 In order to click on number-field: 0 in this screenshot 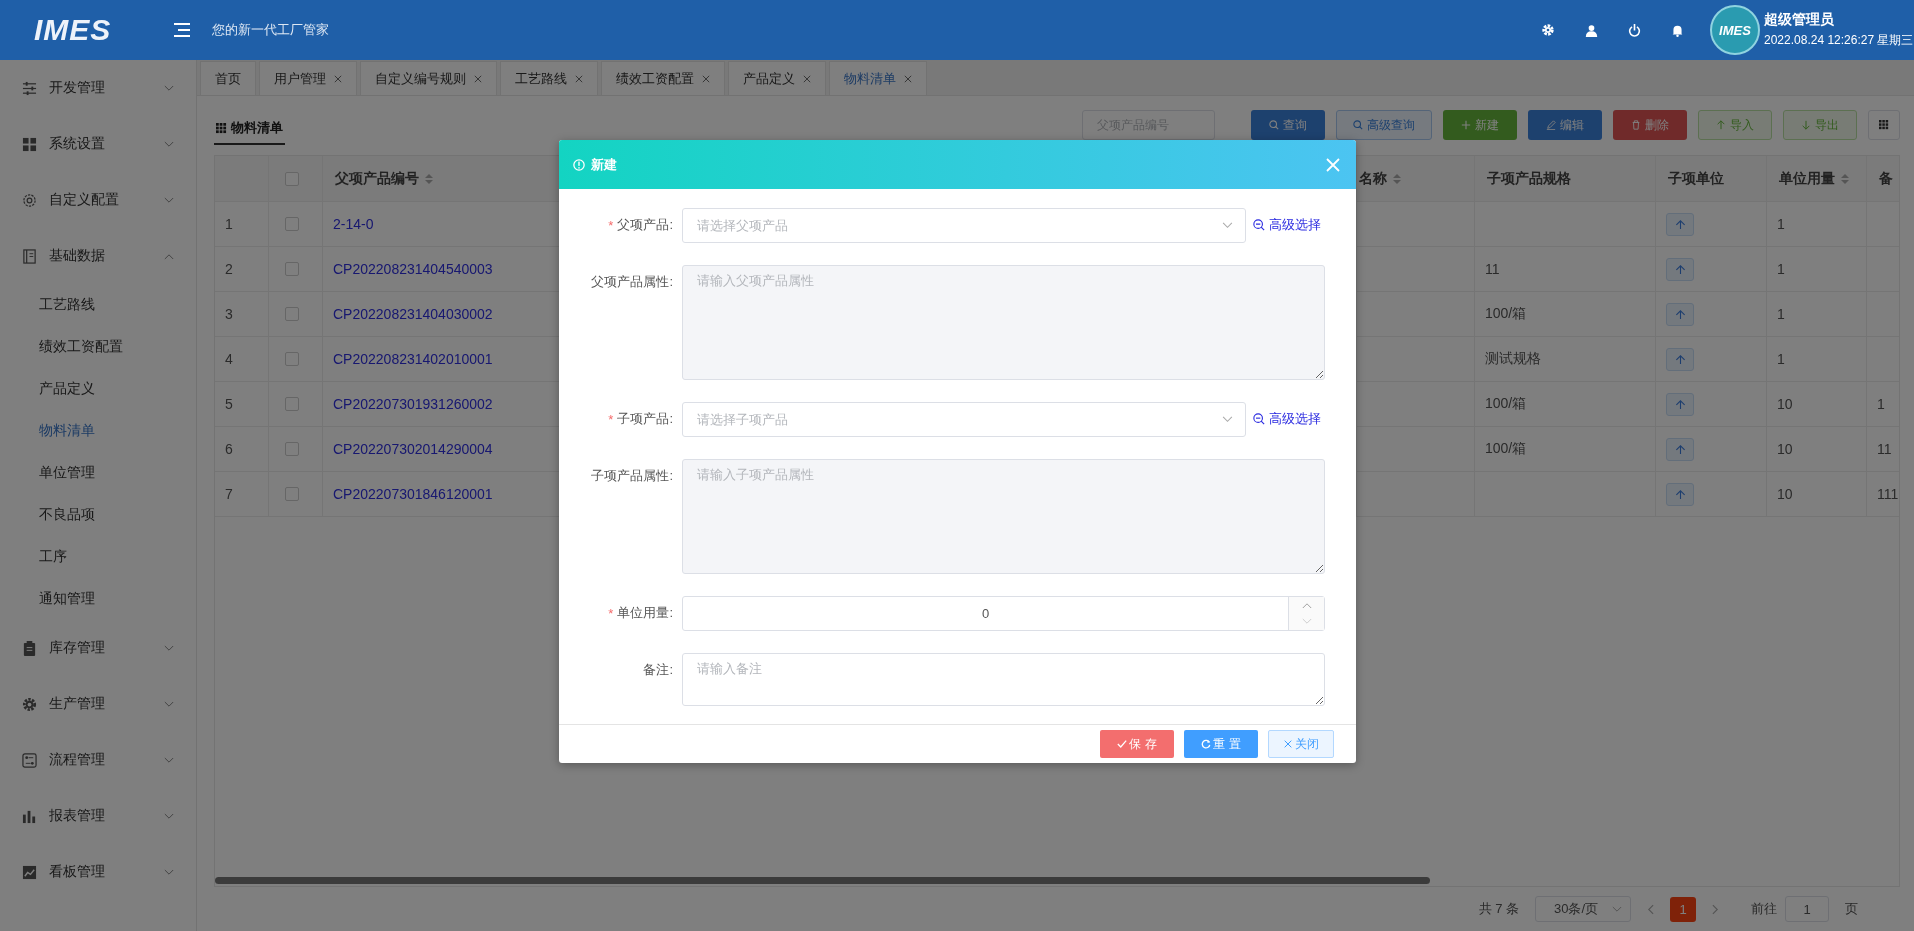, I will do `click(1003, 613)`.